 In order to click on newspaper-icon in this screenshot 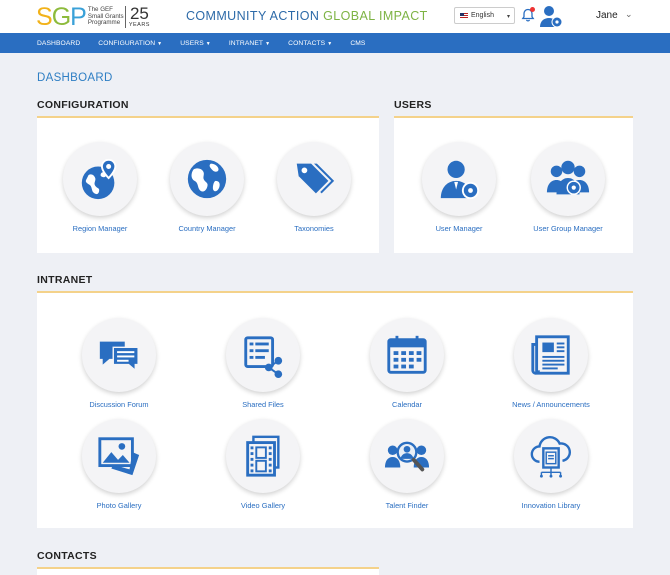, I will do `click(550, 355)`.